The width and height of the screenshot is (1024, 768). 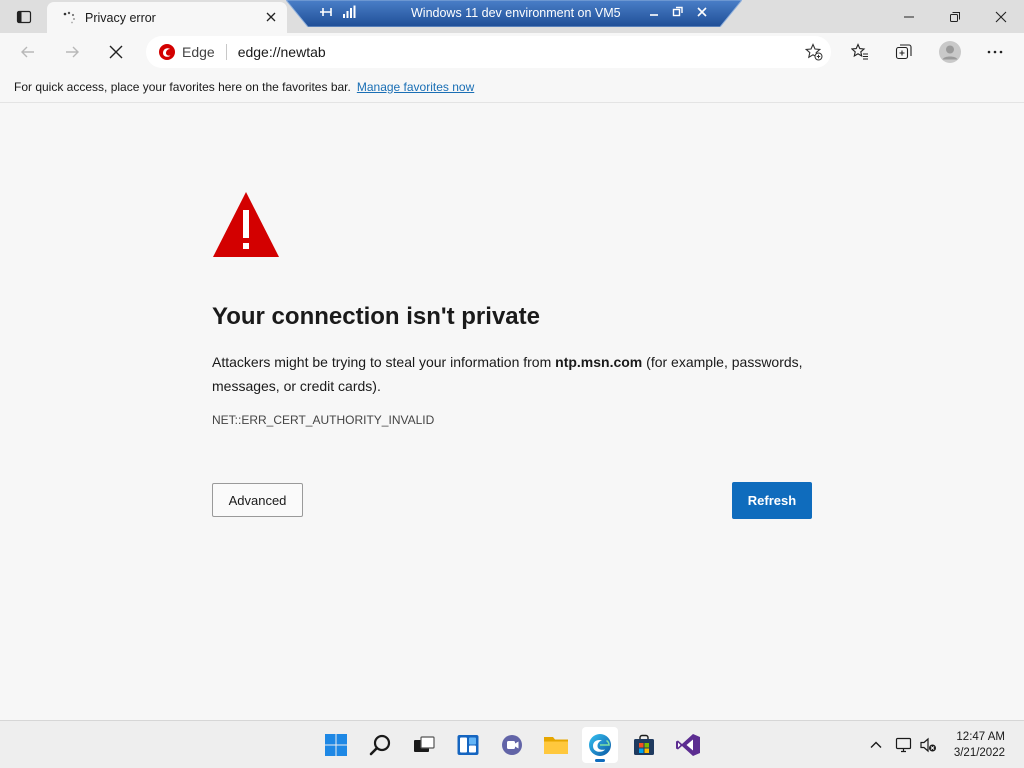 I want to click on search-button, so click(x=380, y=745).